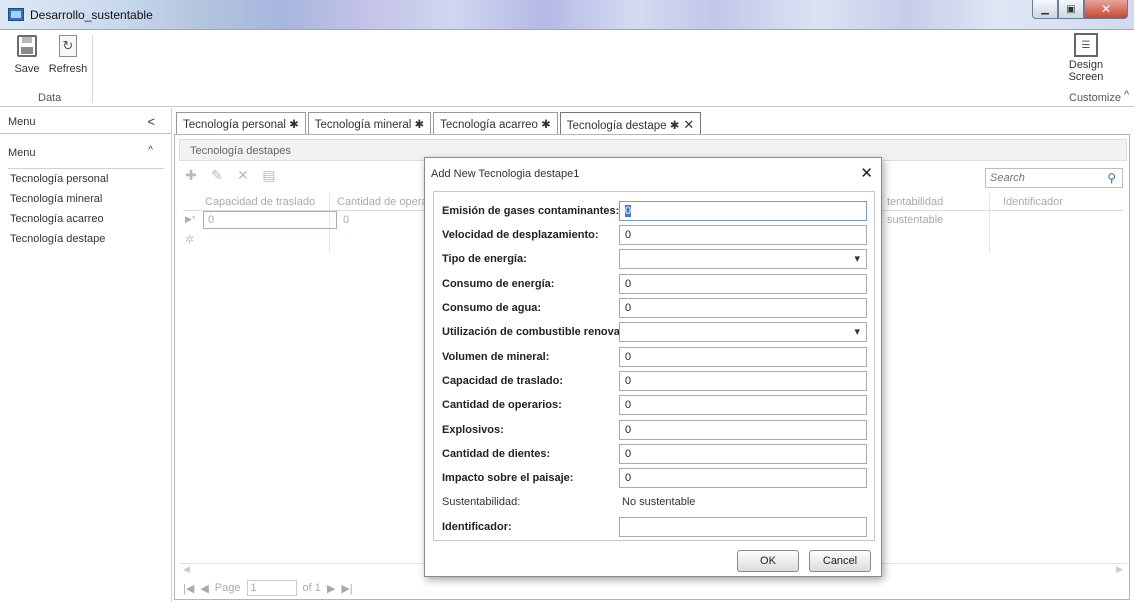 This screenshot has height=602, width=1134. I want to click on page-input: 1, so click(271, 588).